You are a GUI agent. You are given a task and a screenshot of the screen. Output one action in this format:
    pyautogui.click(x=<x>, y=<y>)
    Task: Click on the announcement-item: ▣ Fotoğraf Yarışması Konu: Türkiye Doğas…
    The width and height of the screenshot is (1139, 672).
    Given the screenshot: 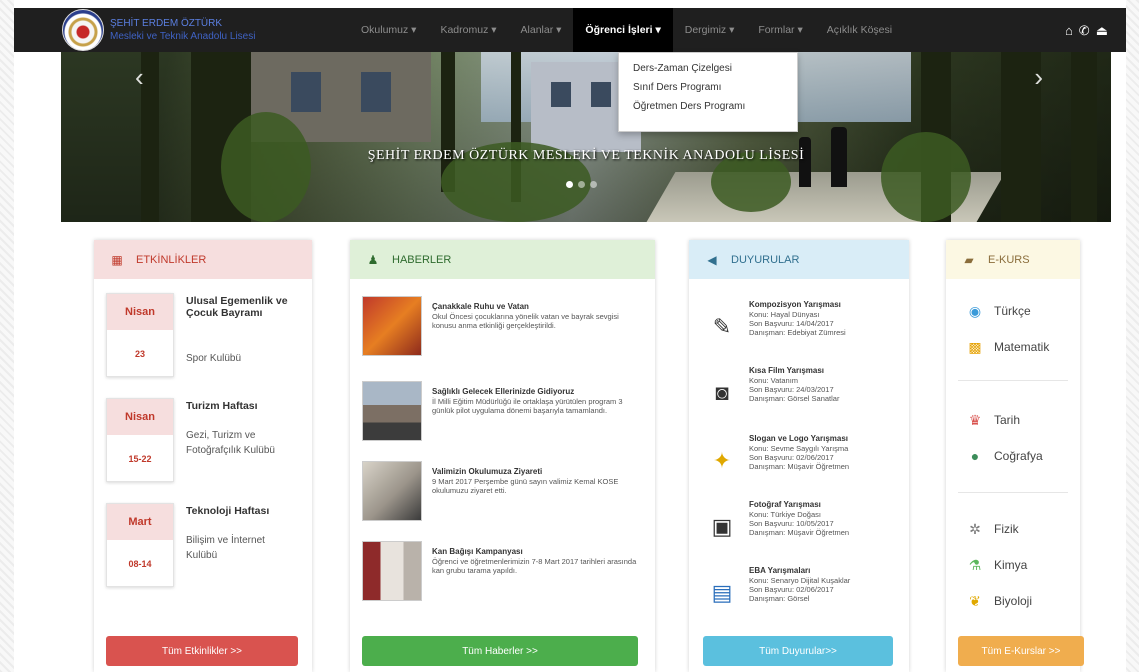 What is the action you would take?
    pyautogui.click(x=803, y=530)
    